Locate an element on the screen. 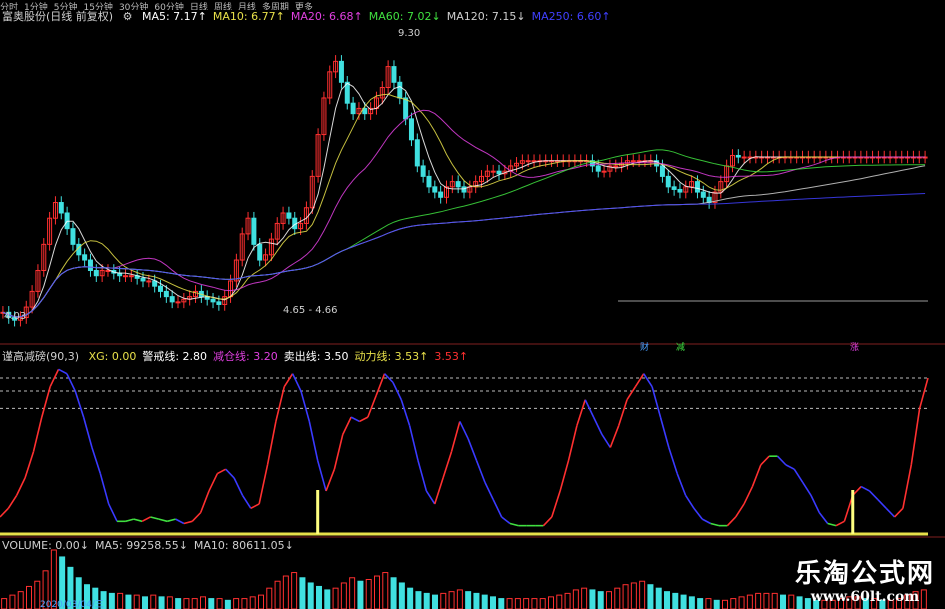  high-price-label: 9.30 is located at coordinates (409, 33).